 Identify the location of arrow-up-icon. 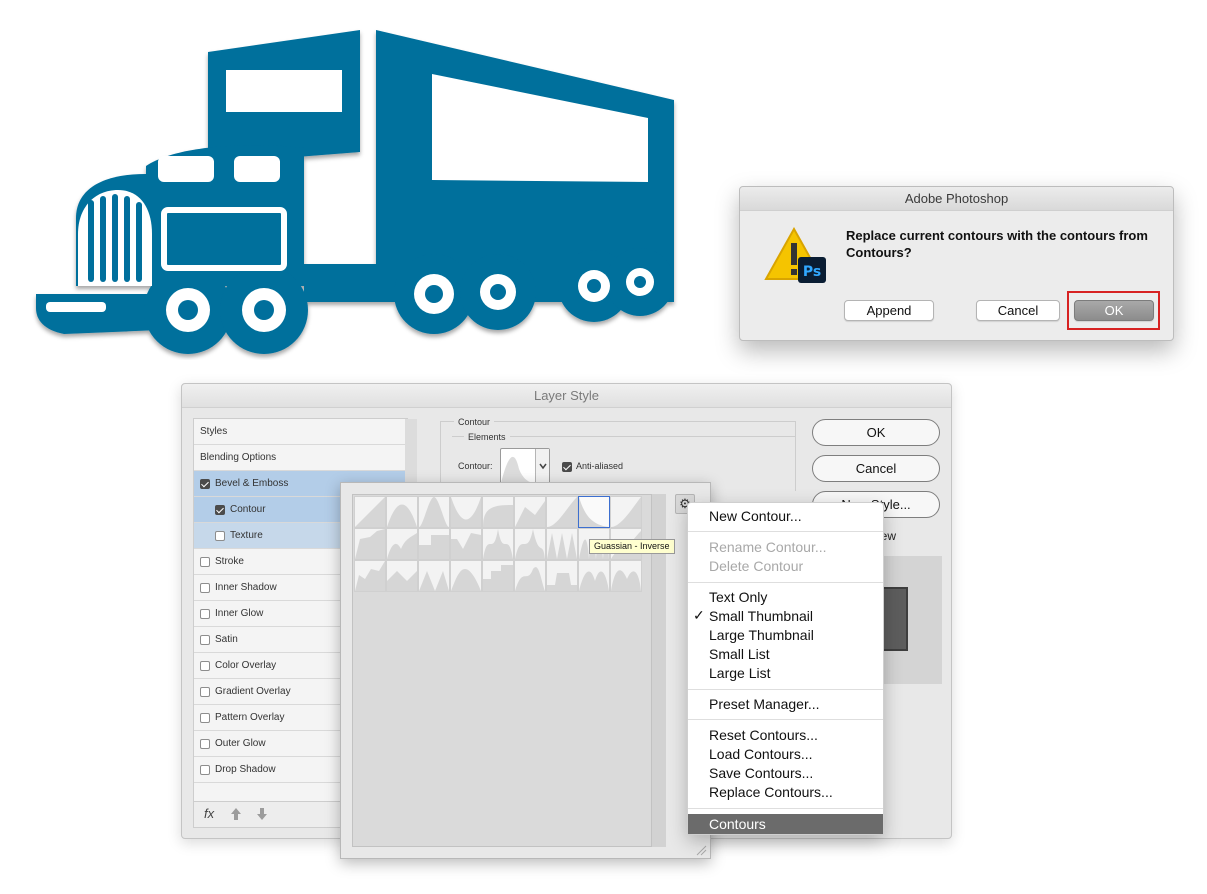
(236, 814).